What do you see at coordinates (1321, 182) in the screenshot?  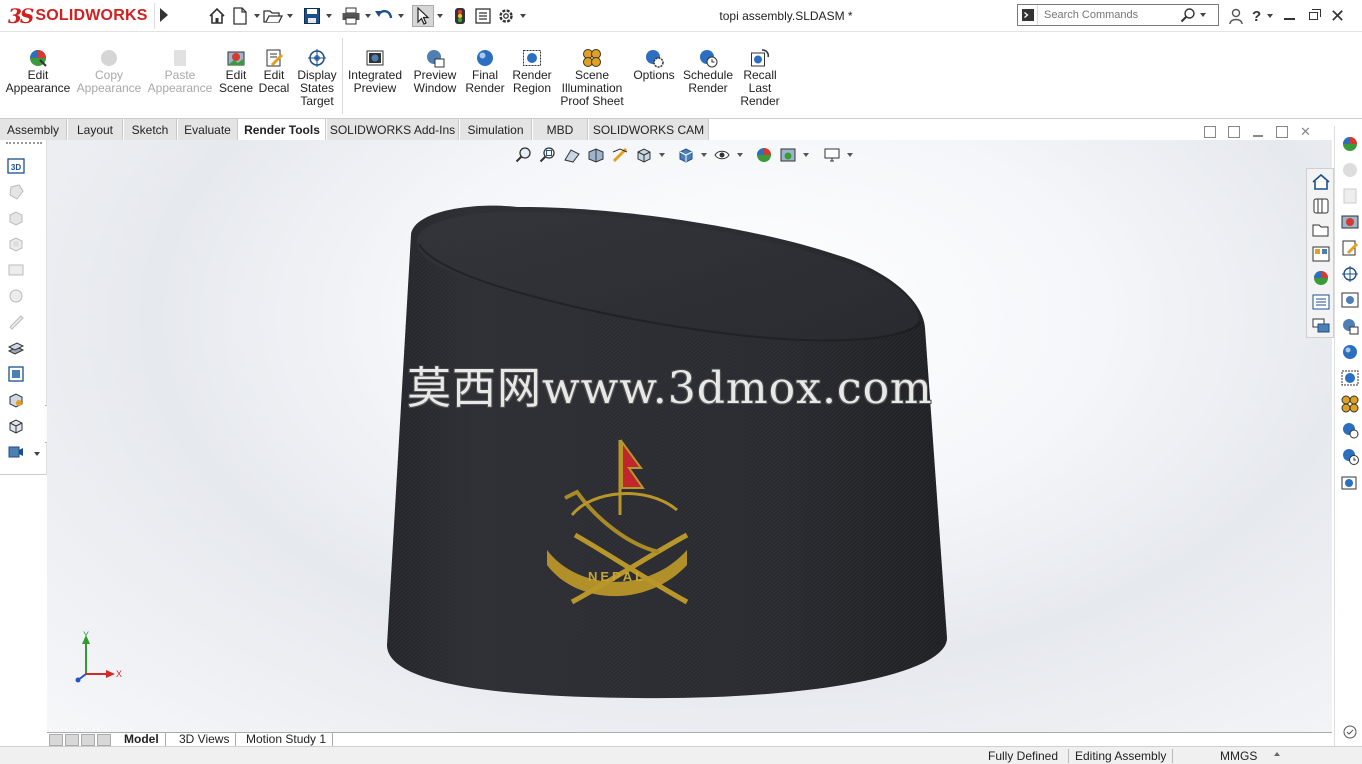 I see `solidworks-resources-home-icon` at bounding box center [1321, 182].